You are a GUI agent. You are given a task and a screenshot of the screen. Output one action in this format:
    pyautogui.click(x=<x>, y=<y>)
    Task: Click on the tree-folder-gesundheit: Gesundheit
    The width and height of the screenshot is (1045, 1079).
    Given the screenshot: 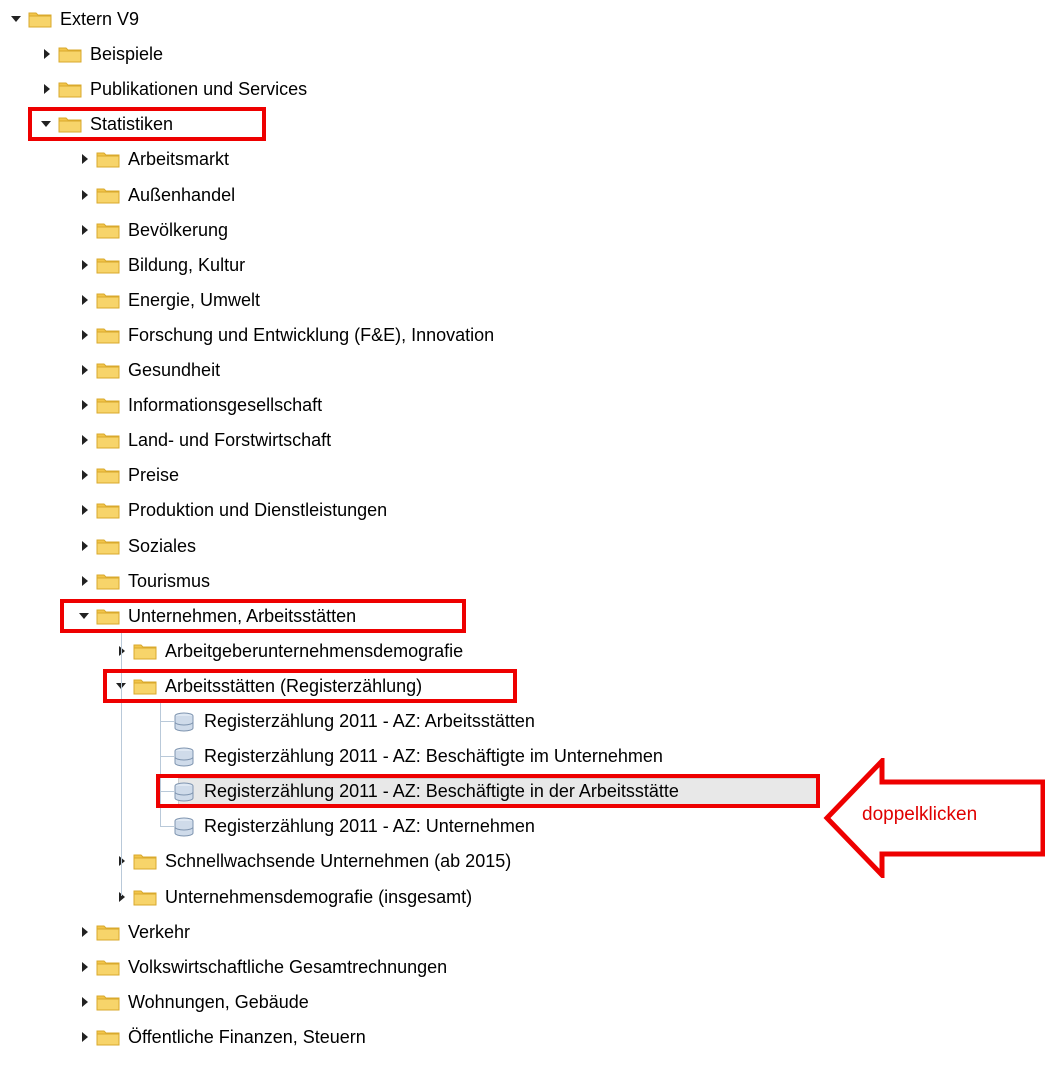 What is the action you would take?
    pyautogui.click(x=148, y=370)
    